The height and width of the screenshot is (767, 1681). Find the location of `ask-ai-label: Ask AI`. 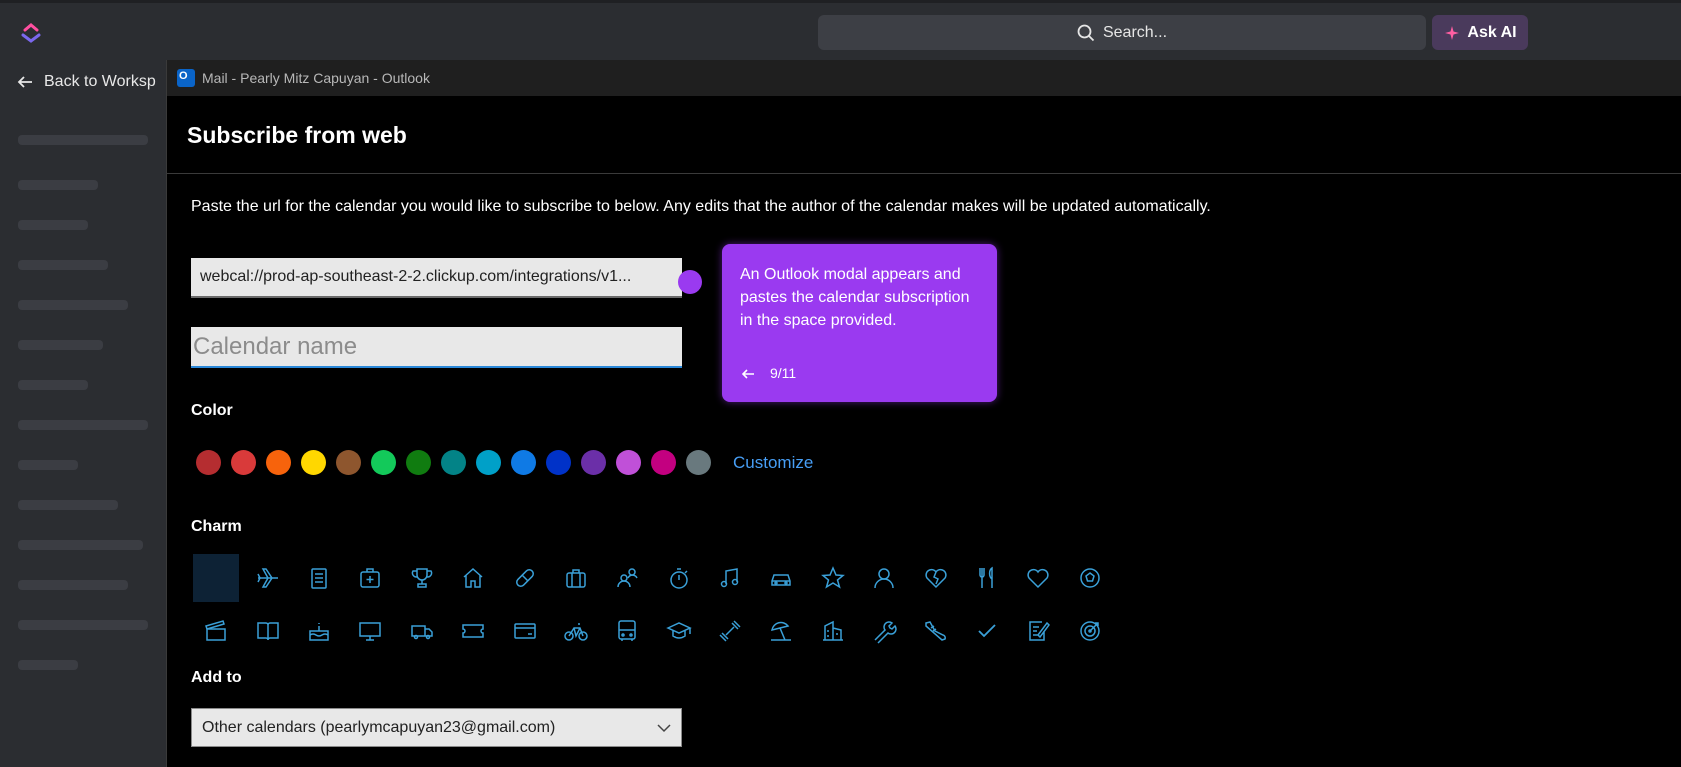

ask-ai-label: Ask AI is located at coordinates (1492, 32).